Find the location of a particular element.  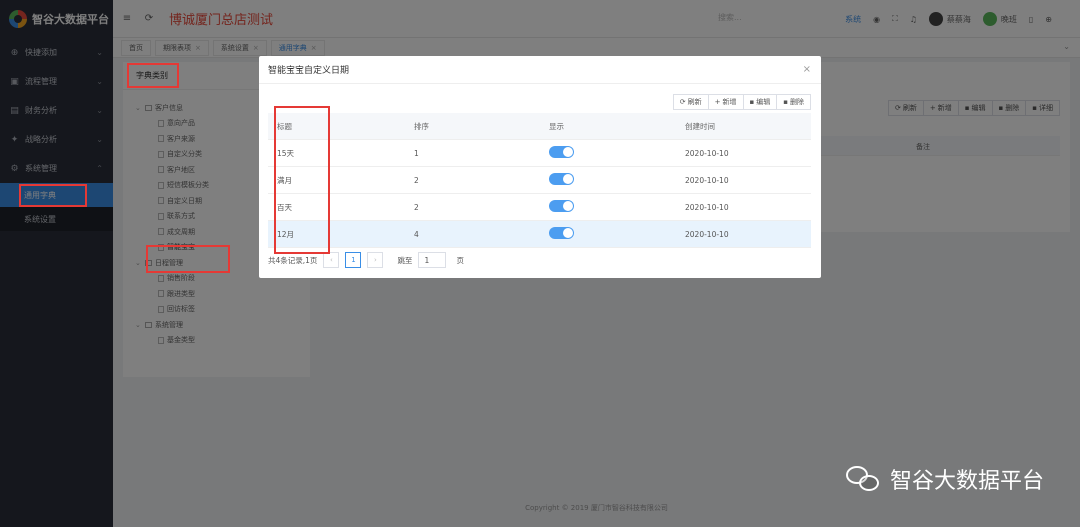

prev-page-button: ‹ is located at coordinates (331, 260).